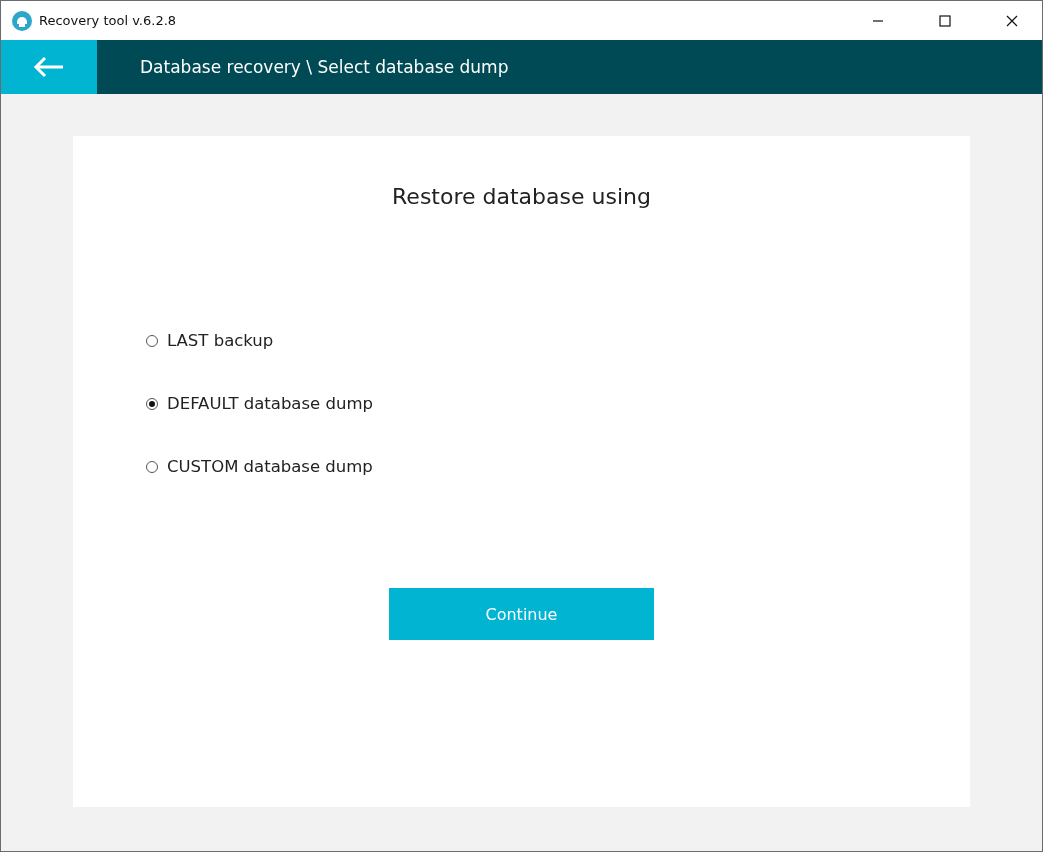  I want to click on breadcrumb: Database recovery \ Select database dump, so click(324, 67).